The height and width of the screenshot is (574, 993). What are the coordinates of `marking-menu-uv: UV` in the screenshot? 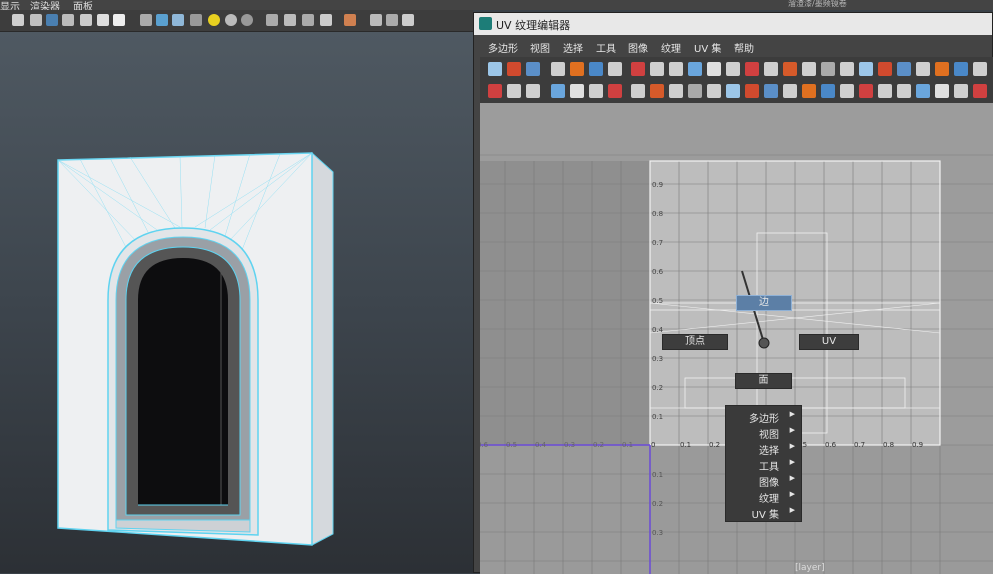 It's located at (829, 342).